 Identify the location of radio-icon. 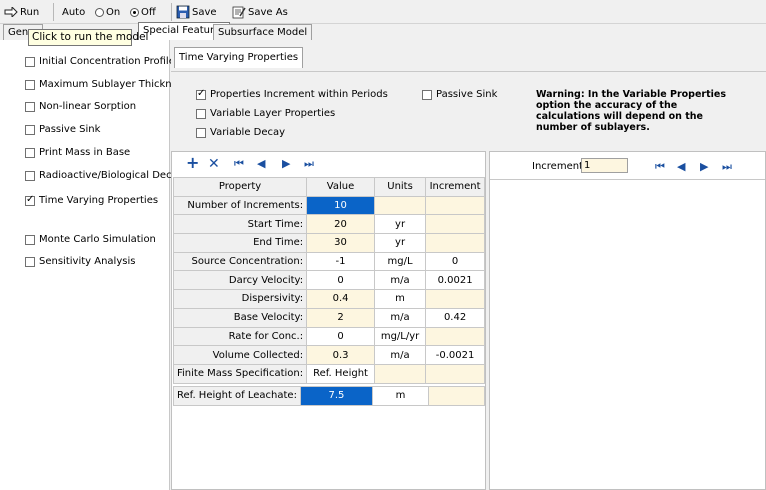
(99, 12).